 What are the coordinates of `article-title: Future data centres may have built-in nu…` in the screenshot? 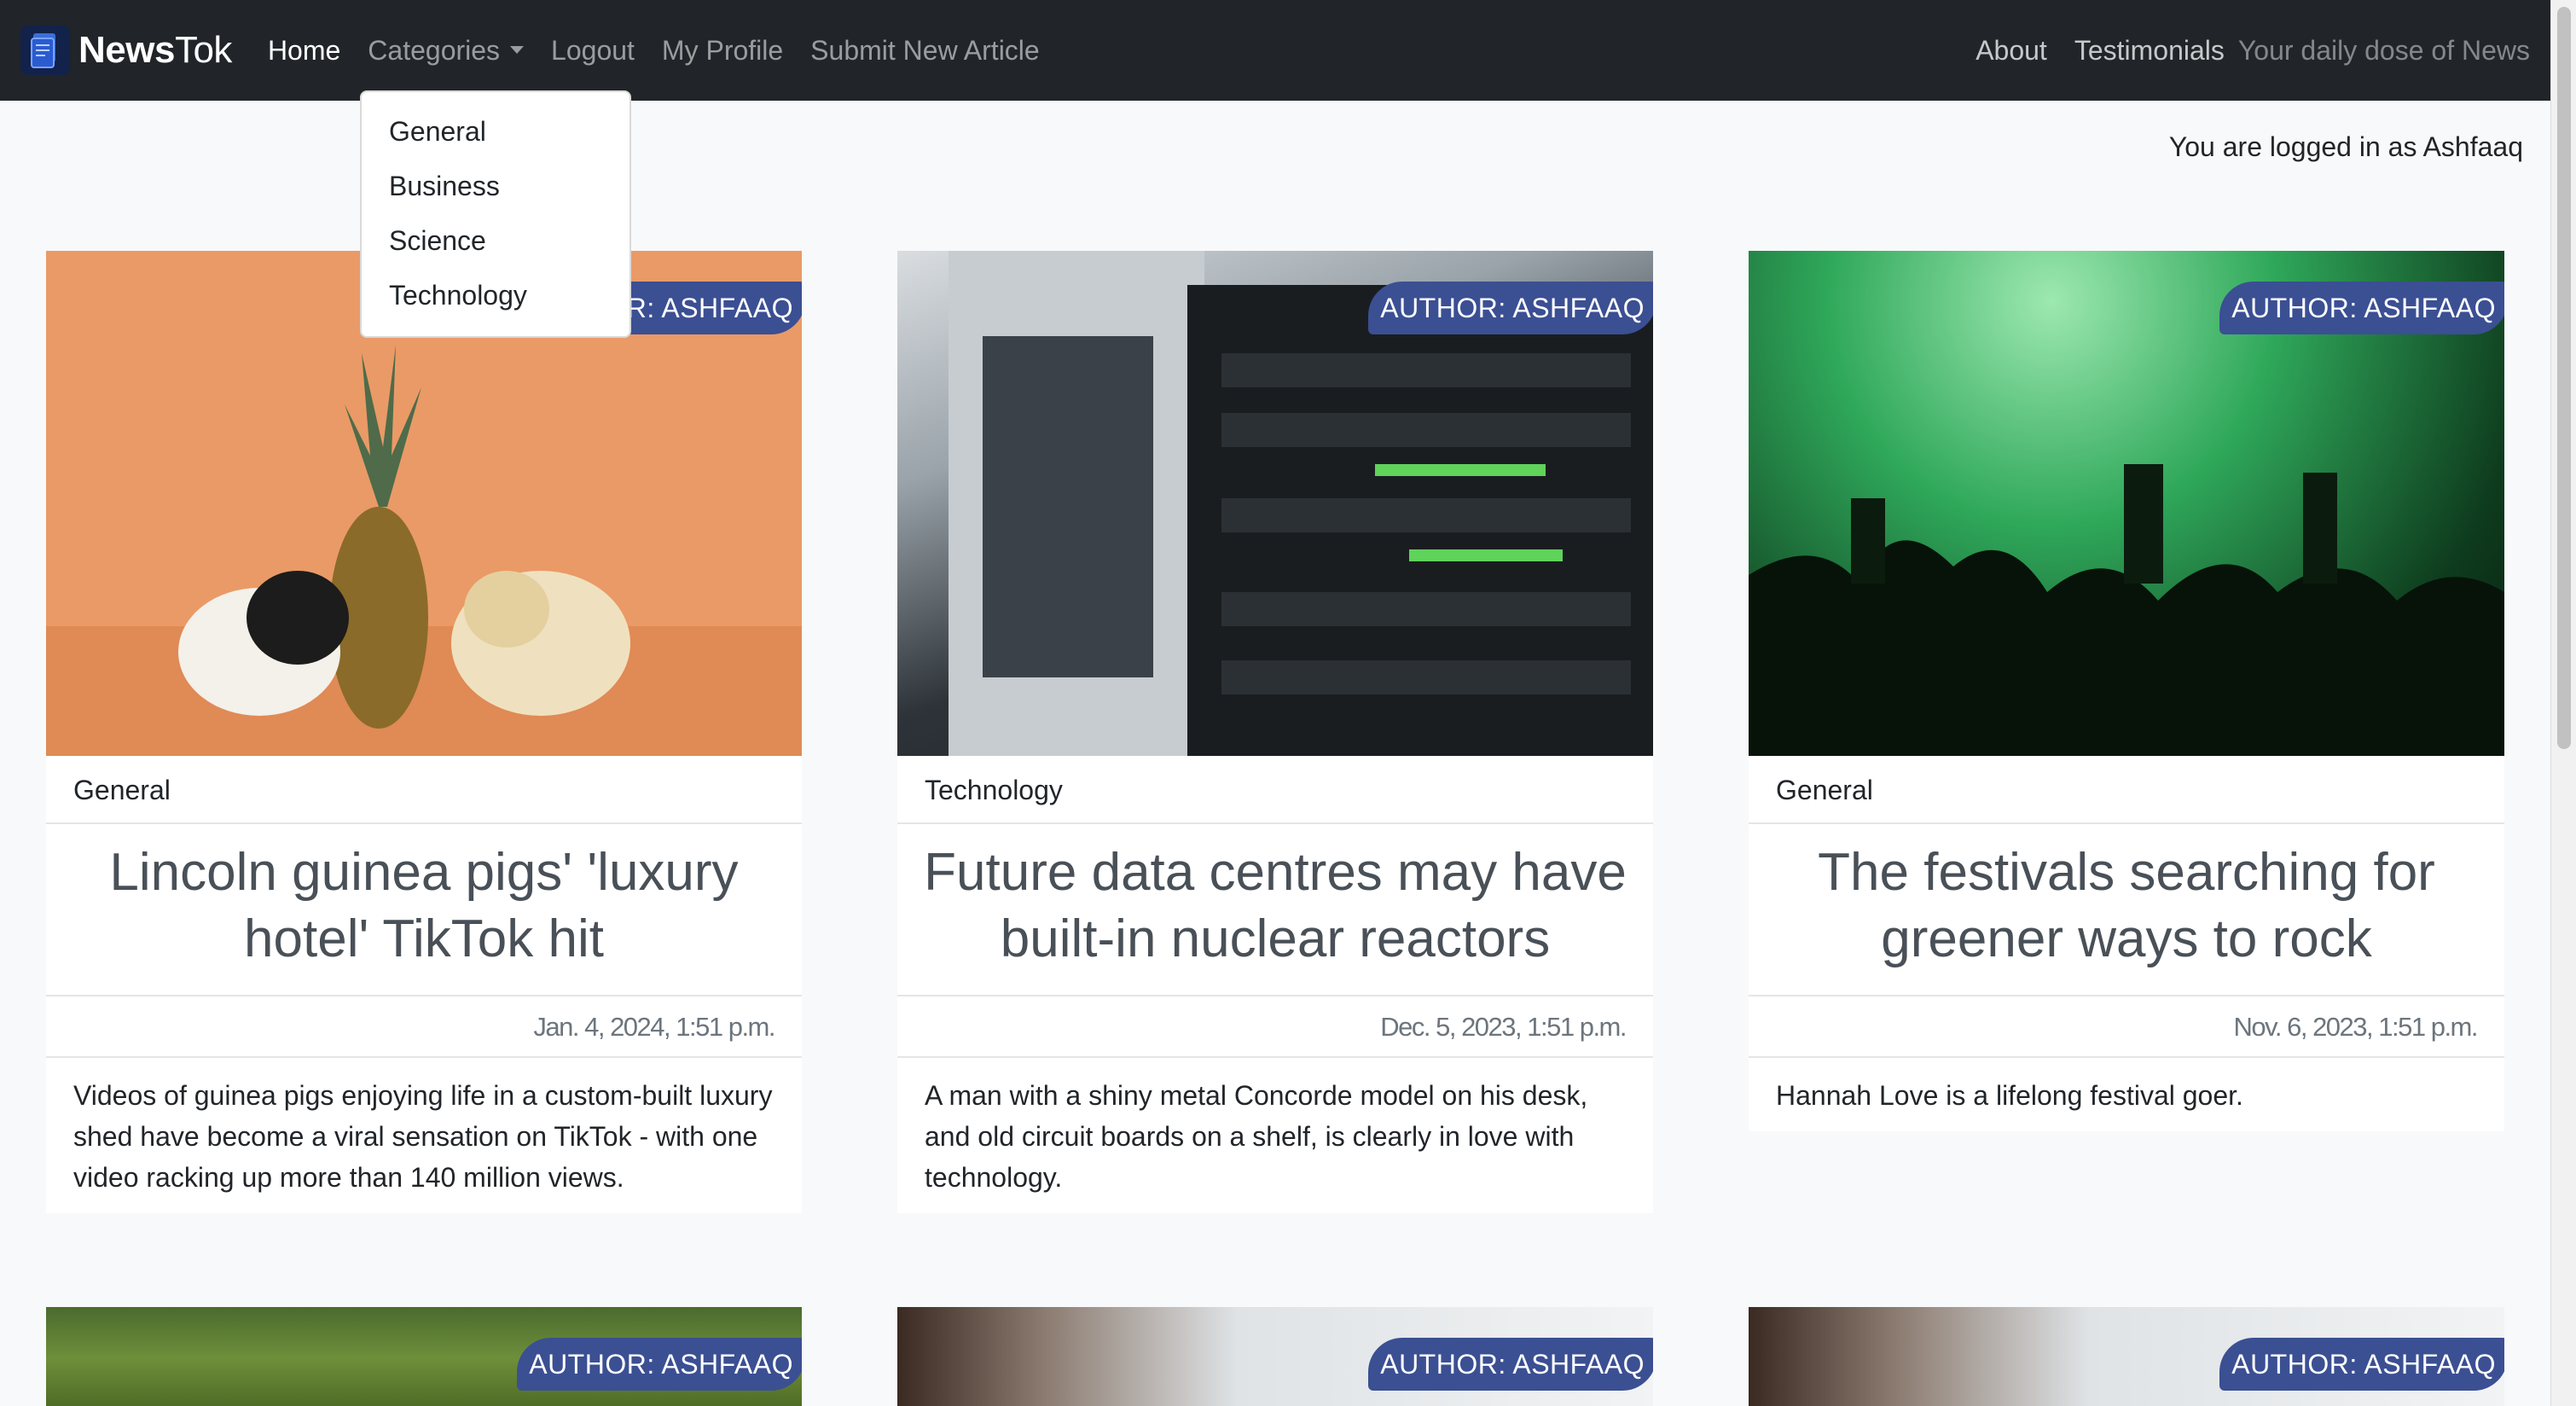 It's located at (1275, 910).